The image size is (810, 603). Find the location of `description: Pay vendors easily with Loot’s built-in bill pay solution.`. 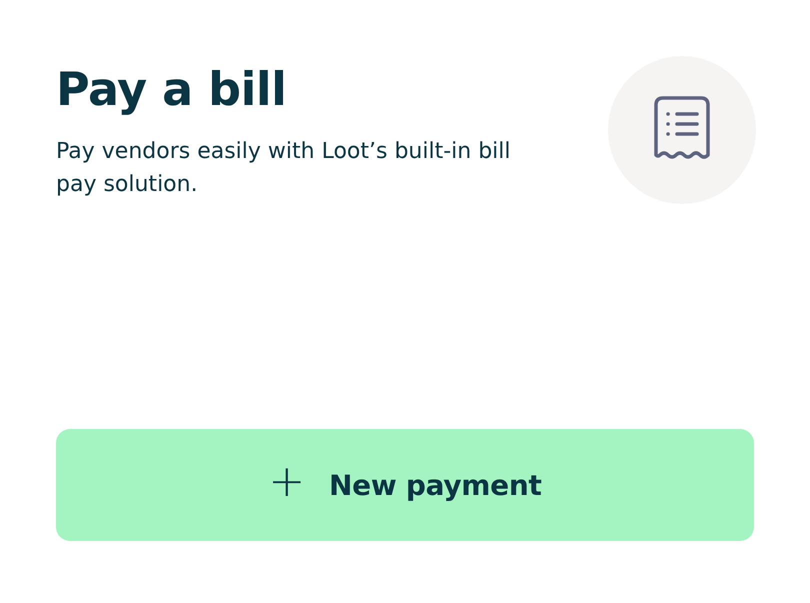

description: Pay vendors easily with Loot’s built-in bill pay solution. is located at coordinates (284, 169).